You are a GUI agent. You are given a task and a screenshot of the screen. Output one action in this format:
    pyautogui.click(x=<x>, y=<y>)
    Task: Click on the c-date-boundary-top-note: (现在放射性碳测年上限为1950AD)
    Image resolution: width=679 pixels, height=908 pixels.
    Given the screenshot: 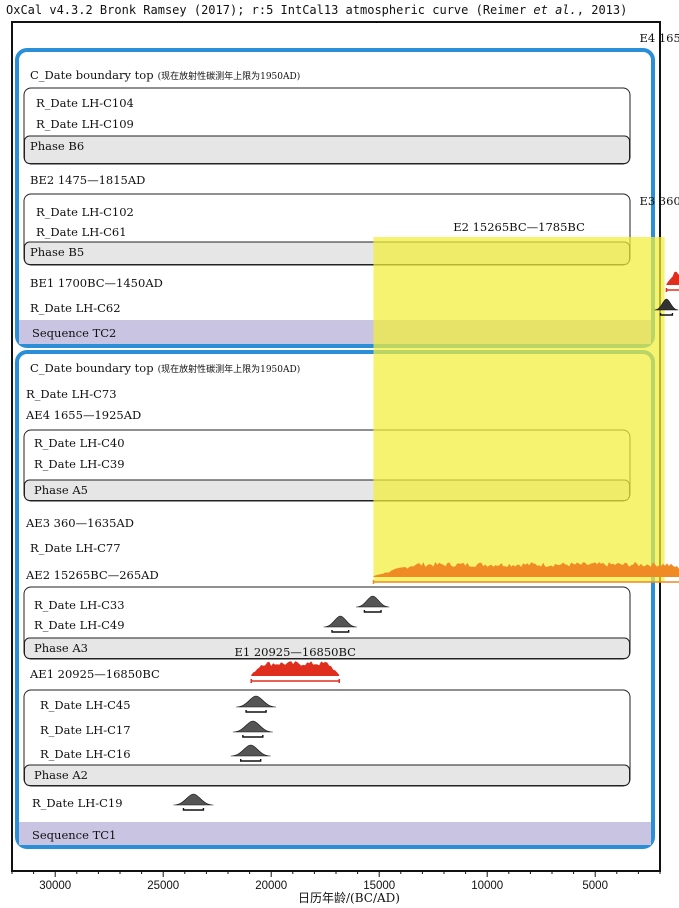 What is the action you would take?
    pyautogui.click(x=229, y=76)
    